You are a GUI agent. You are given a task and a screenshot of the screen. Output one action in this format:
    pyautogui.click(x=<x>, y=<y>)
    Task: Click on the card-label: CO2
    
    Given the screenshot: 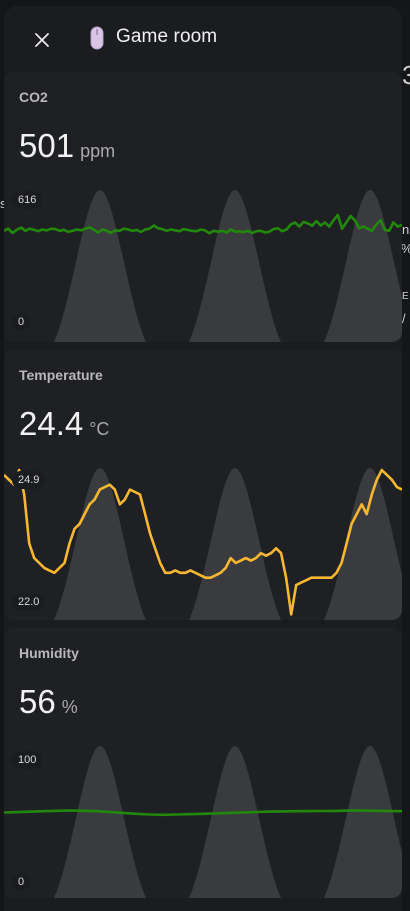 What is the action you would take?
    pyautogui.click(x=33, y=97)
    